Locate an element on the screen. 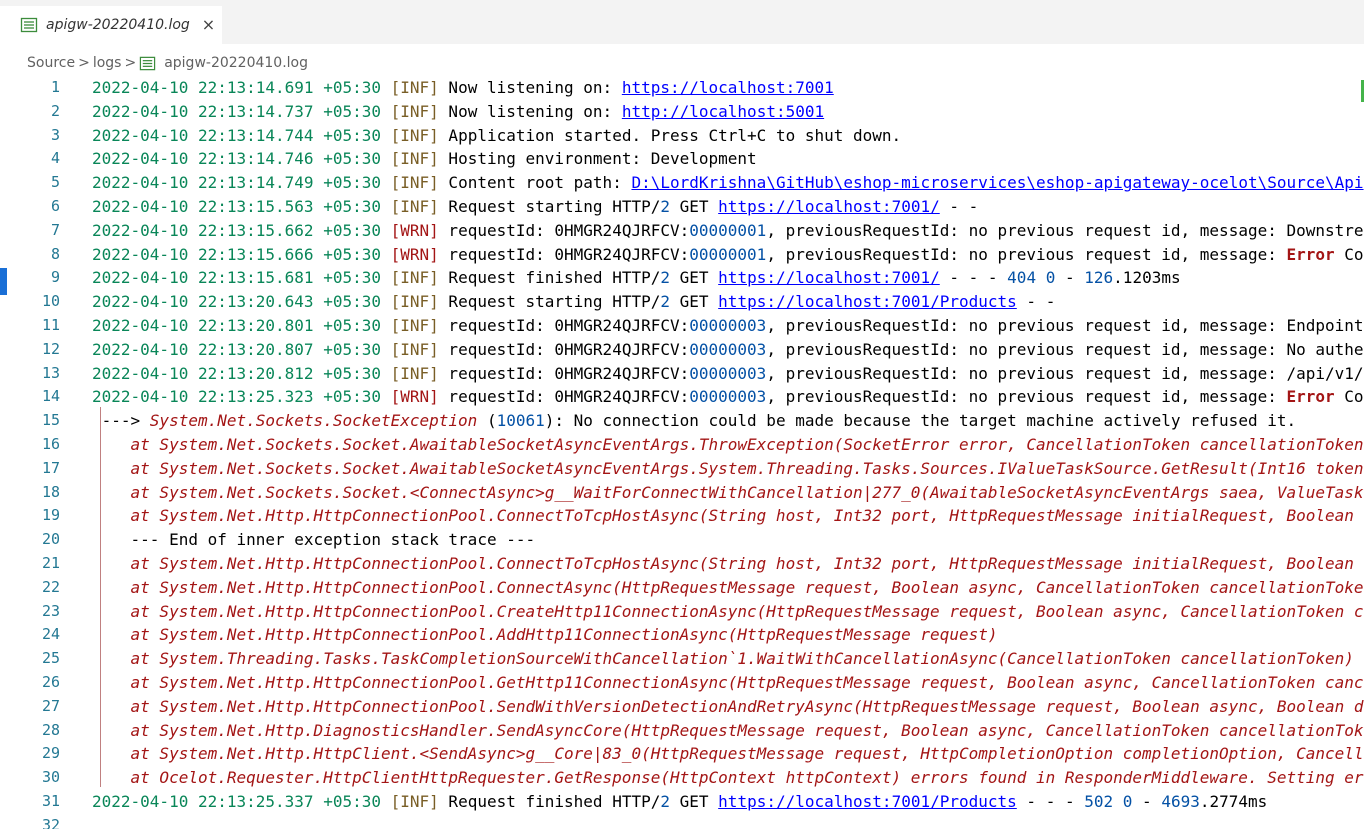 This screenshot has height=829, width=1364. timestamp: 2022-04-10 22:13:15.666 +05:30 is located at coordinates (236, 254).